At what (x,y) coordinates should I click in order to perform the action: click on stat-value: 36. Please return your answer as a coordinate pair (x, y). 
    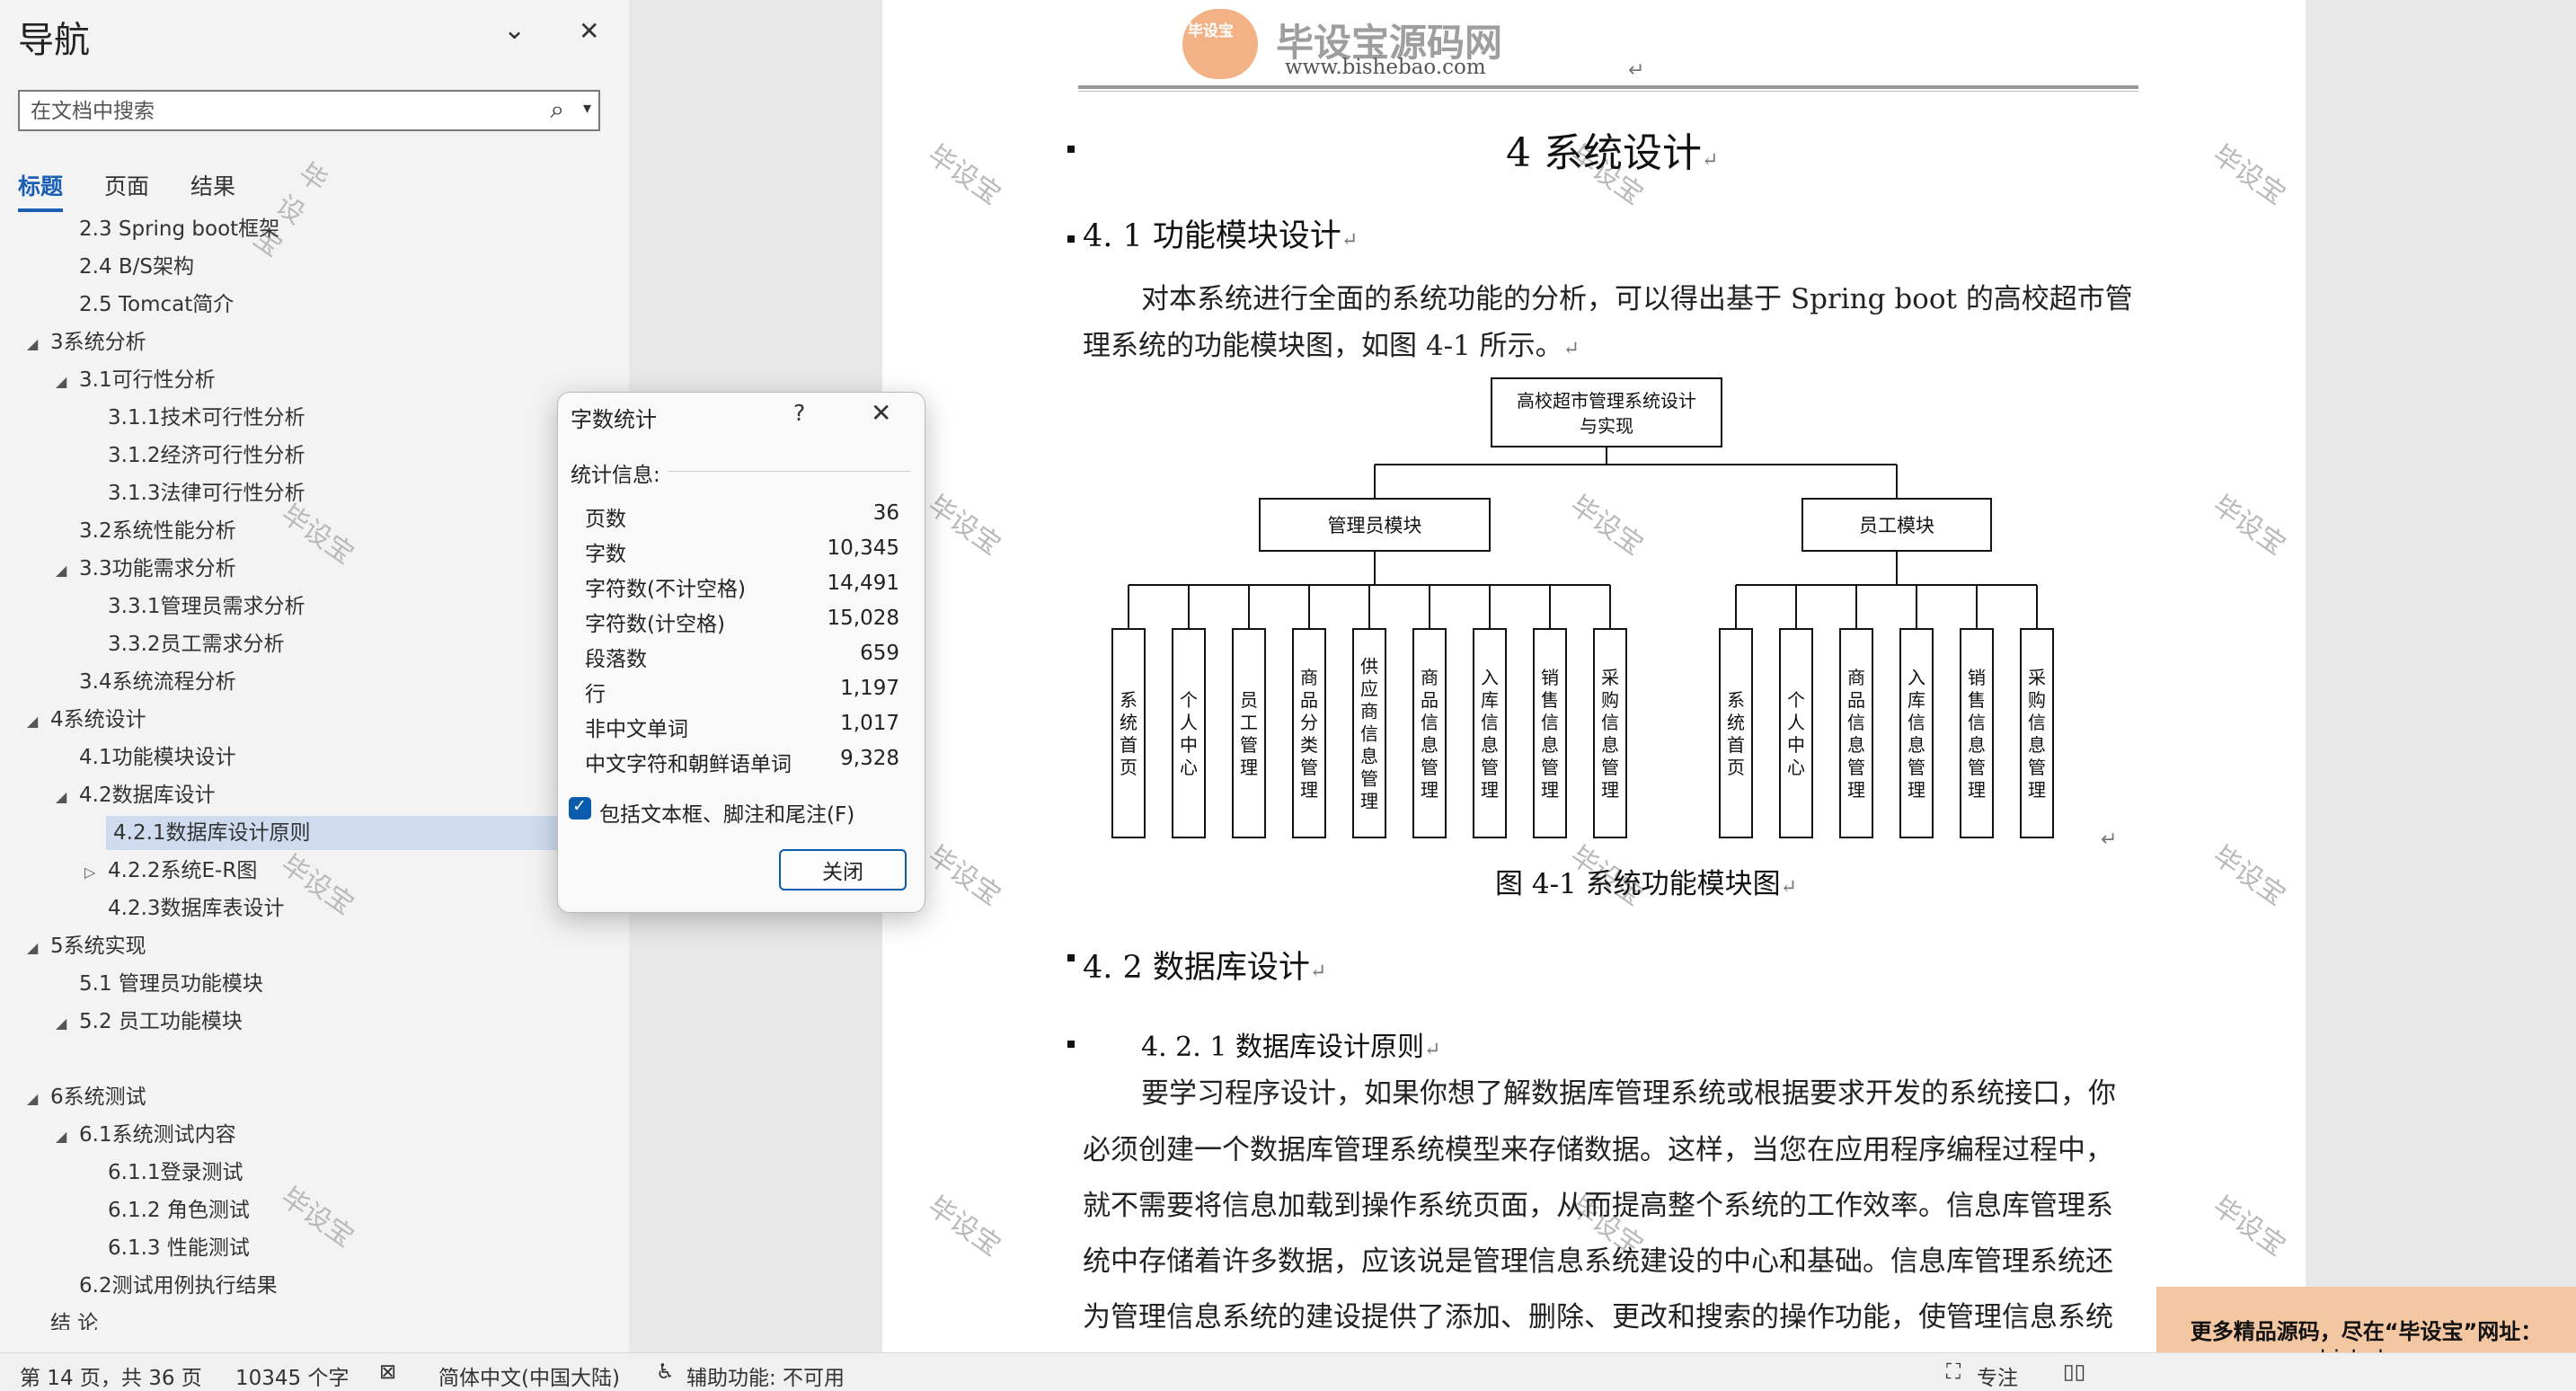
    Looking at the image, I should click on (886, 513).